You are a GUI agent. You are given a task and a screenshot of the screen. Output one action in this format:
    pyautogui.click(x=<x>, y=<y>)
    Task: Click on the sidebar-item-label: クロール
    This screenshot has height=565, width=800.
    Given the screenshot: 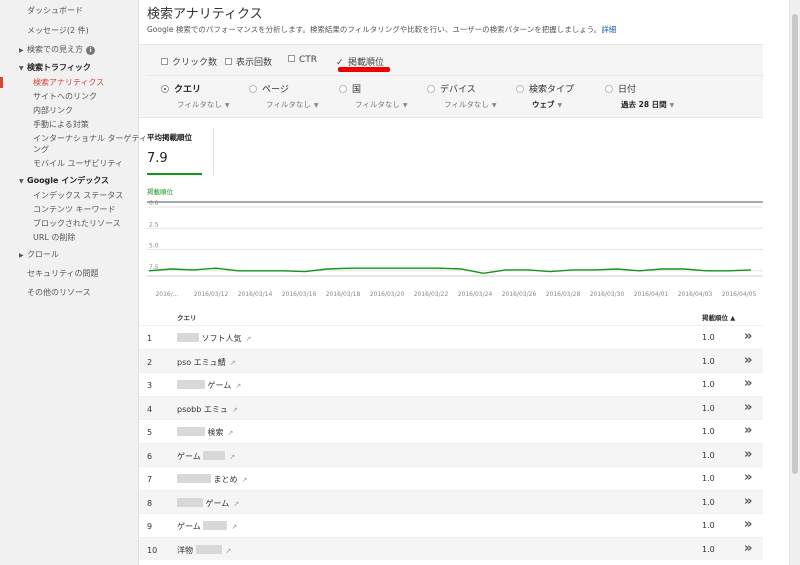 What is the action you would take?
    pyautogui.click(x=43, y=254)
    